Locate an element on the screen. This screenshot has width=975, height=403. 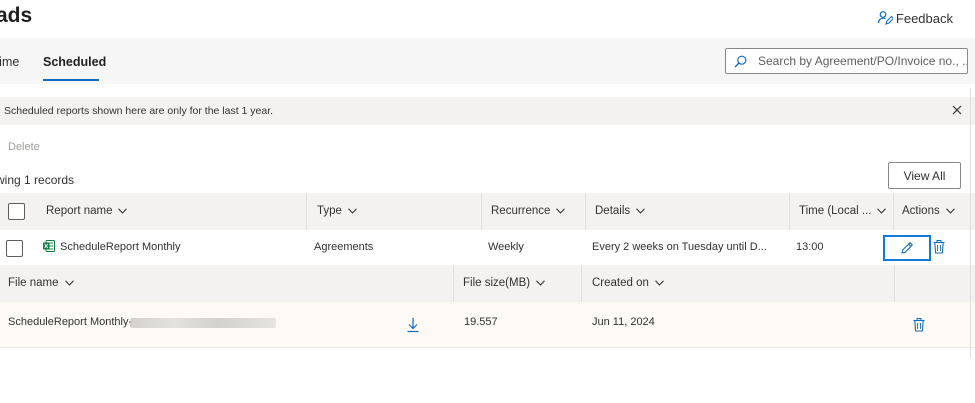
files-table-header: File name File size(MB) Created on is located at coordinates (487, 283).